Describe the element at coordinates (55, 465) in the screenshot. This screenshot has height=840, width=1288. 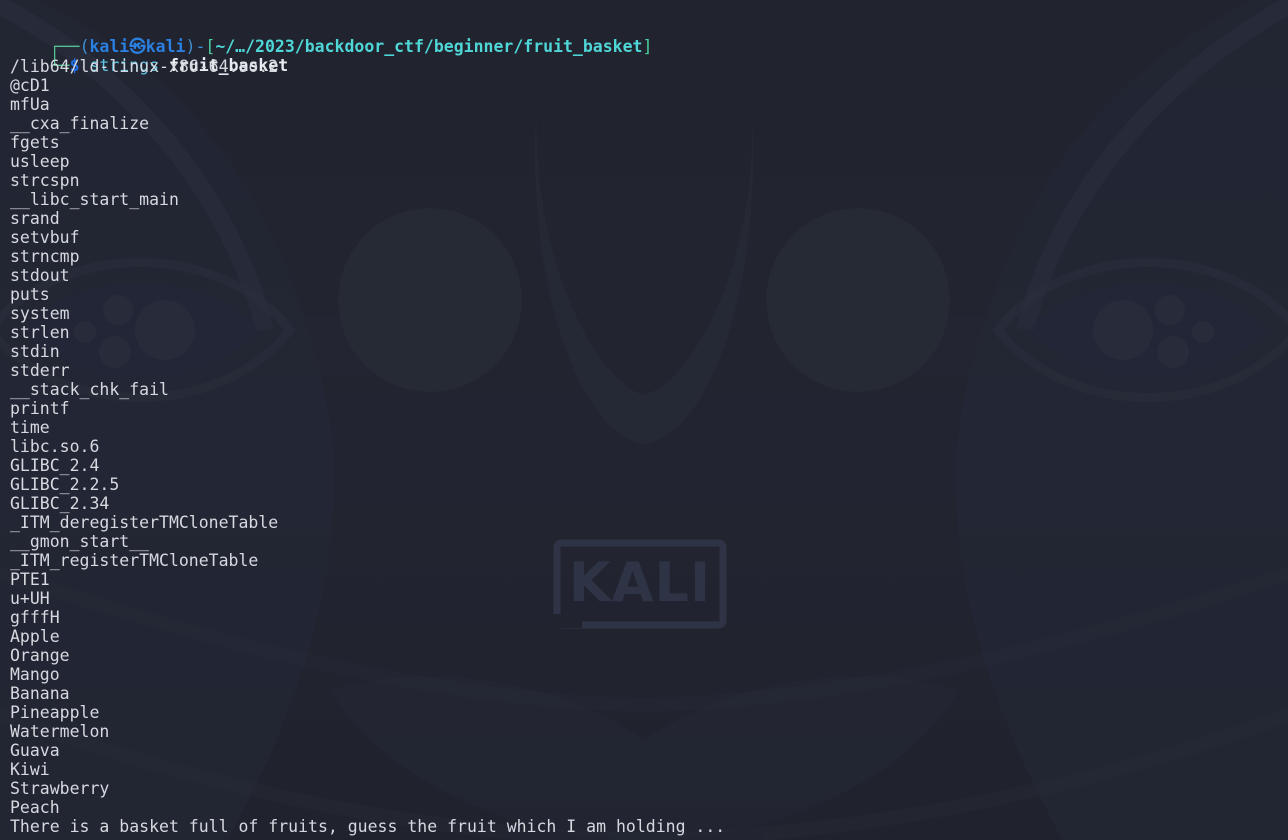
I see `output-line: GLIBC_2.4` at that location.